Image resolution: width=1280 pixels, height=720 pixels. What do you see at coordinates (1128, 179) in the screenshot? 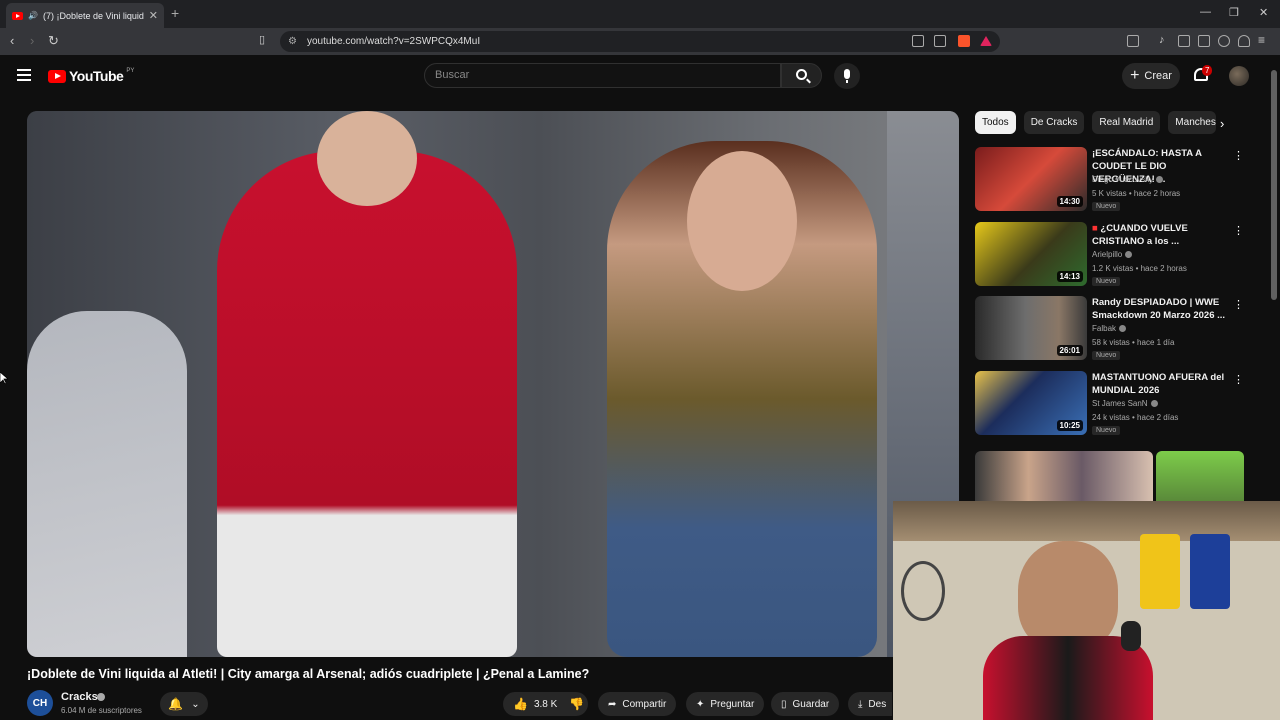
I see `recommendation-channel: Diego Yudcovsky` at bounding box center [1128, 179].